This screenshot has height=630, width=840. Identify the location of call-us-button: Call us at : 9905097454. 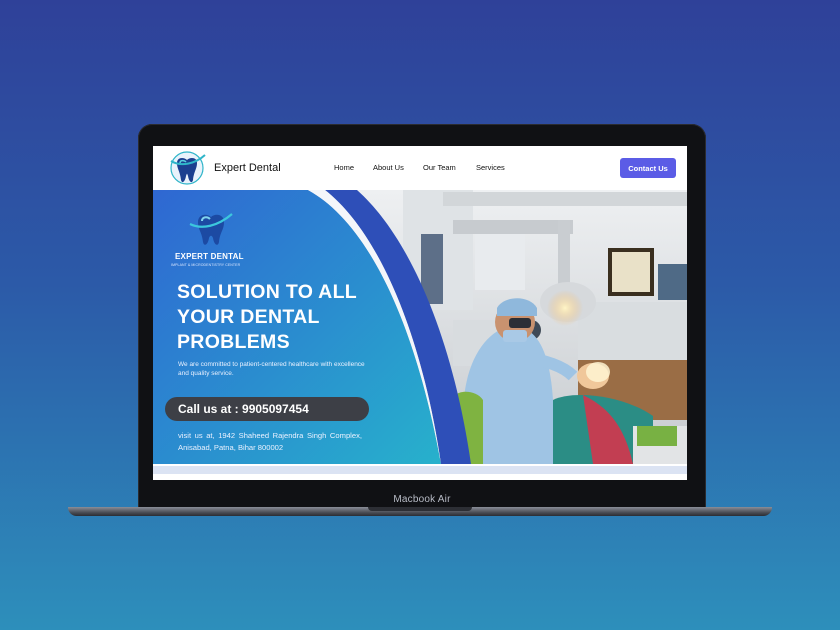
(267, 409).